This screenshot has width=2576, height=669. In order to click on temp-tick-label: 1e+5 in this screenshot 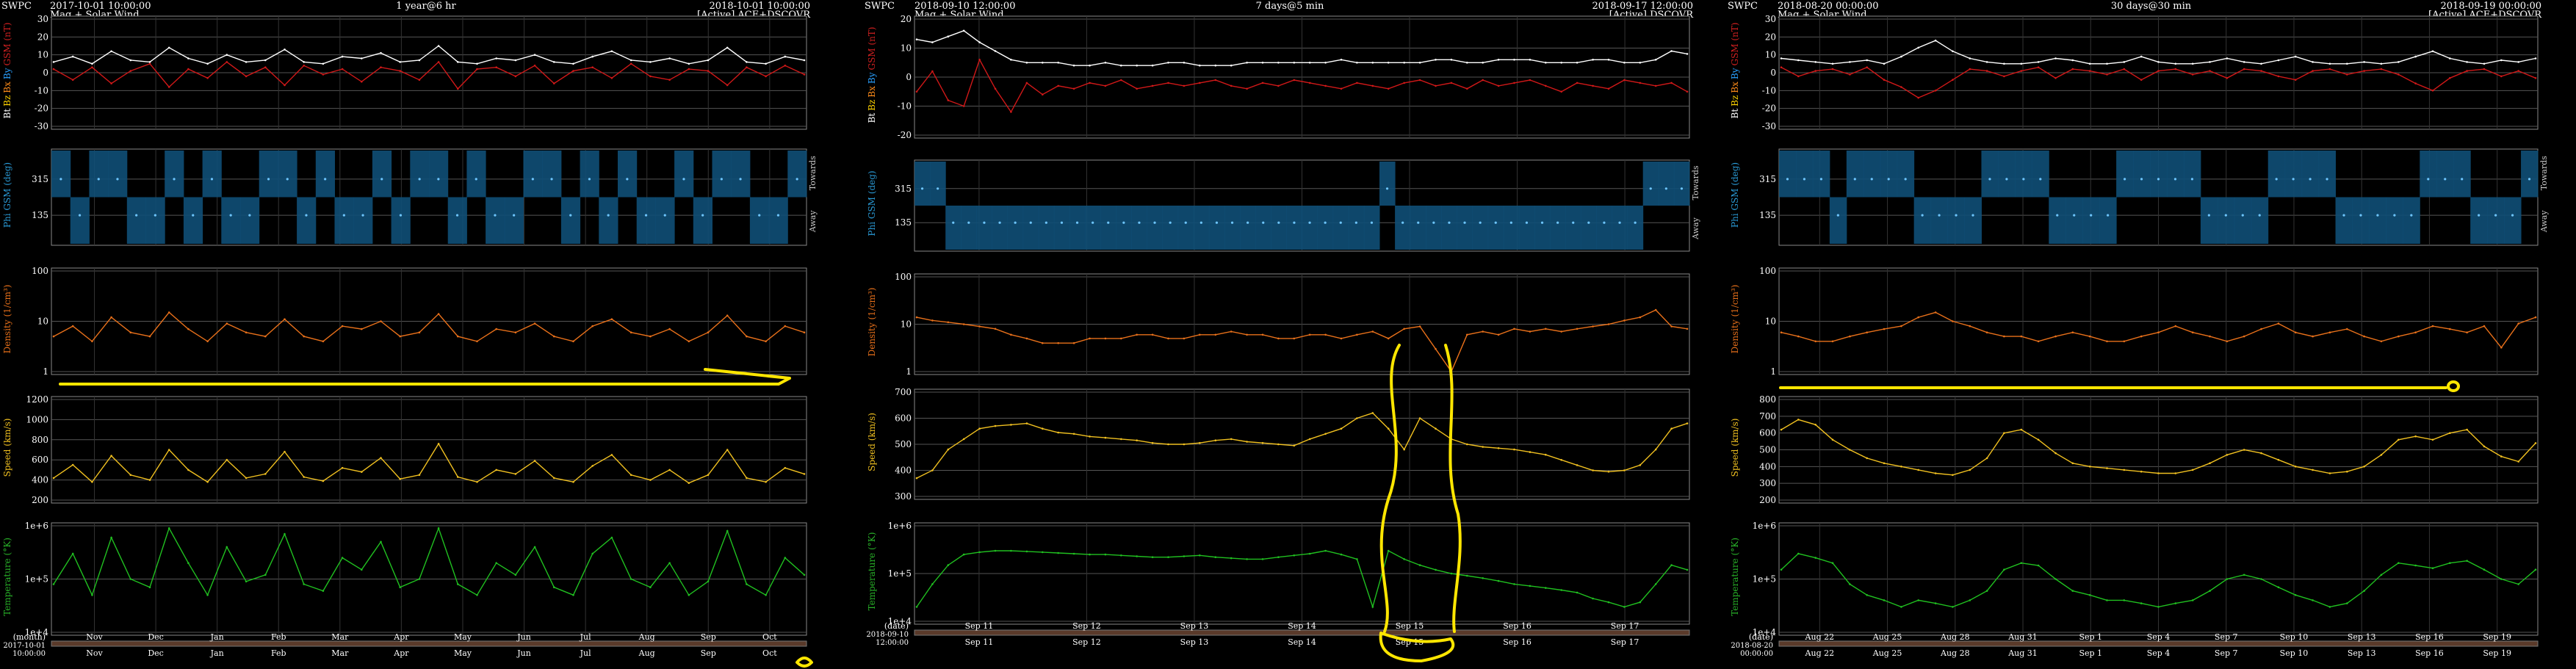, I will do `click(1764, 579)`.